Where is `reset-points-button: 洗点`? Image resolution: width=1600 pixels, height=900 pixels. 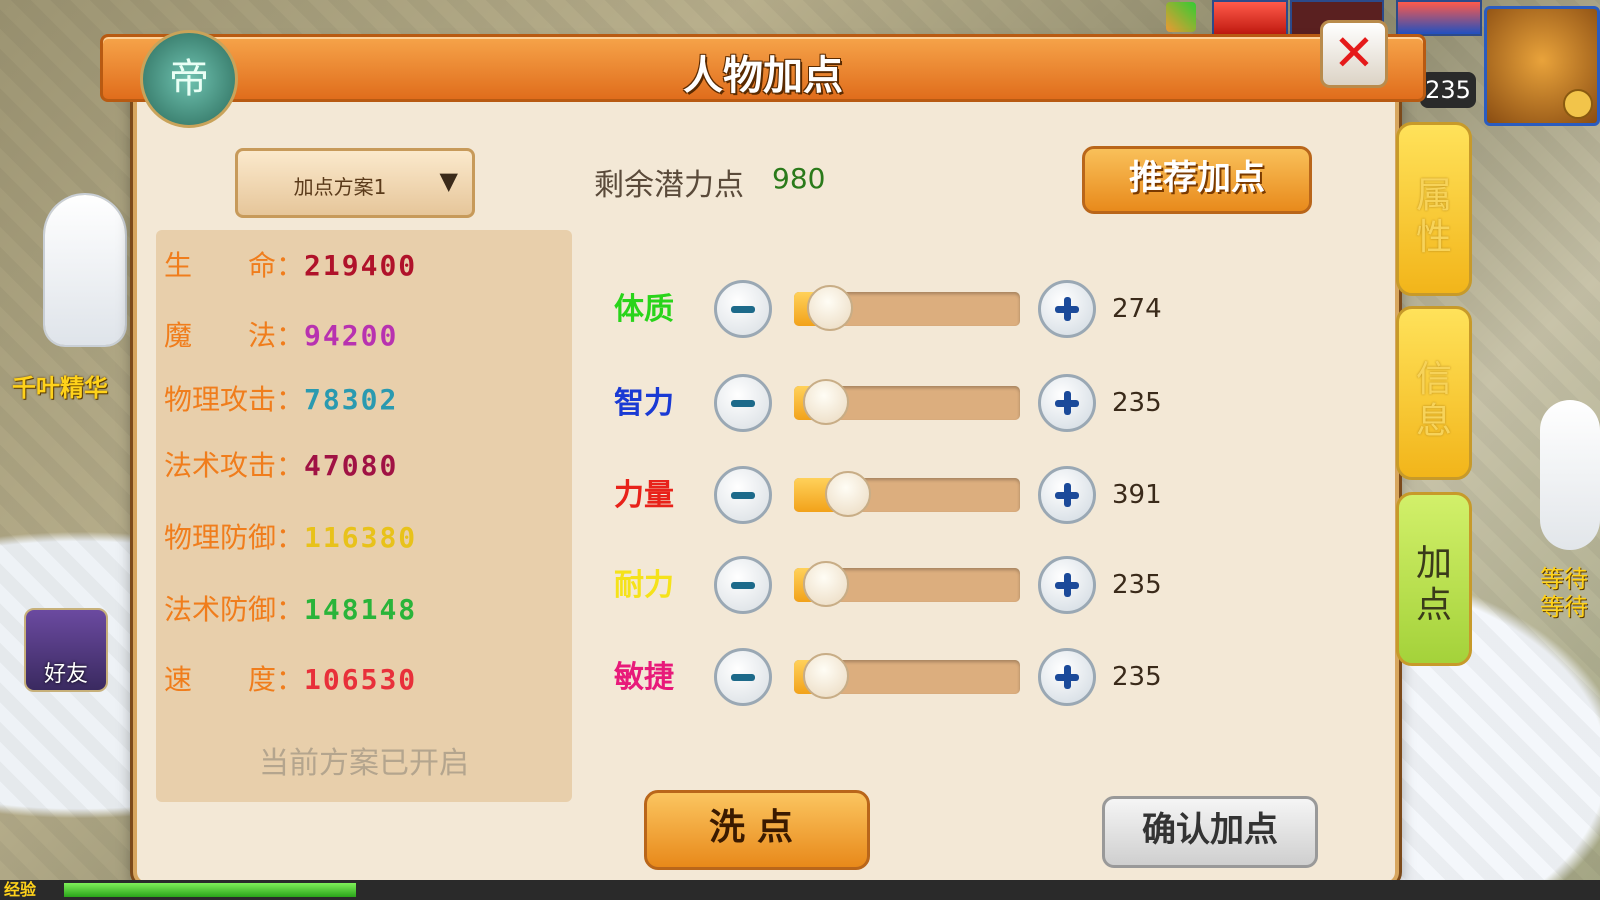
reset-points-button: 洗点 is located at coordinates (757, 830).